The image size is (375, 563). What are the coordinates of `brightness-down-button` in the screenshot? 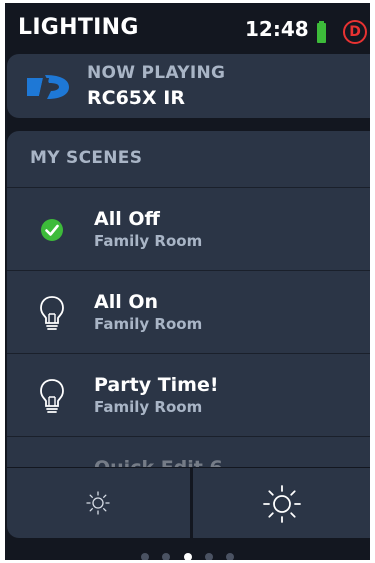 It's located at (98, 503).